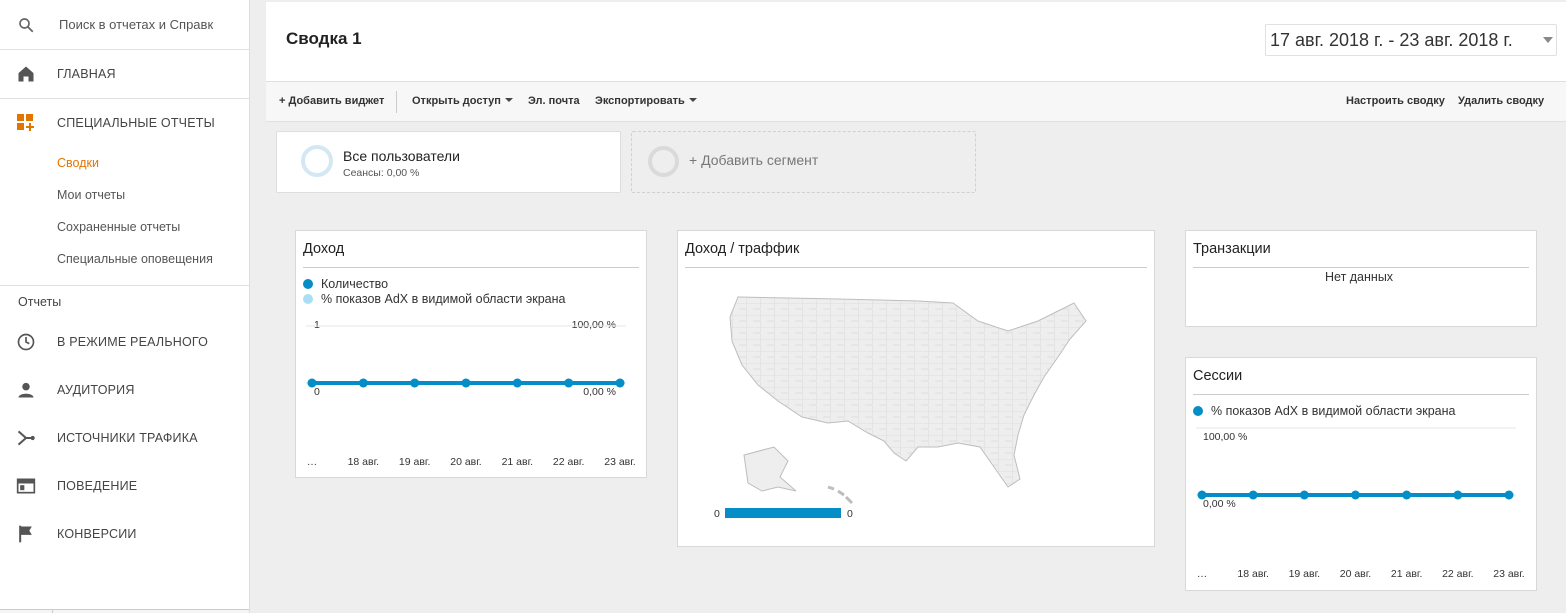 Image resolution: width=1566 pixels, height=613 pixels. I want to click on custom-reports-icon, so click(26, 123).